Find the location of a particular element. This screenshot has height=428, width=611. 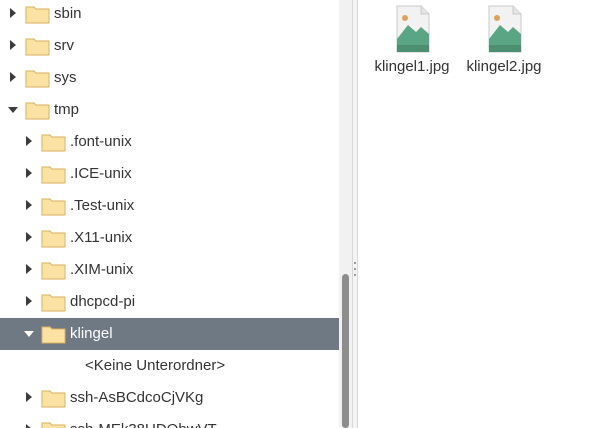

tree-item-ice-unix: .ICE-unix is located at coordinates (169, 174).